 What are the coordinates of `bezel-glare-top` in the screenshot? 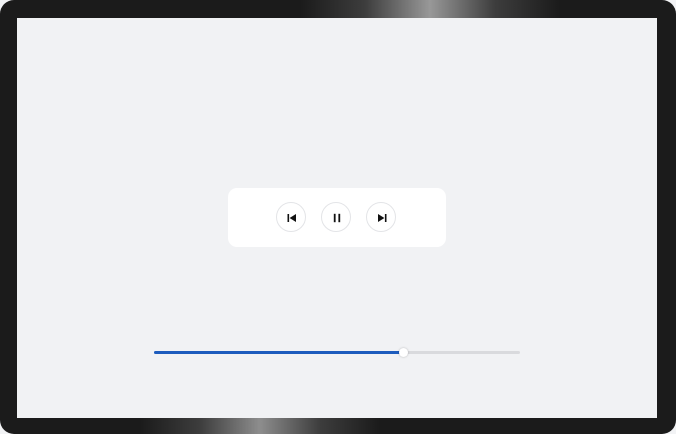 It's located at (430, 9).